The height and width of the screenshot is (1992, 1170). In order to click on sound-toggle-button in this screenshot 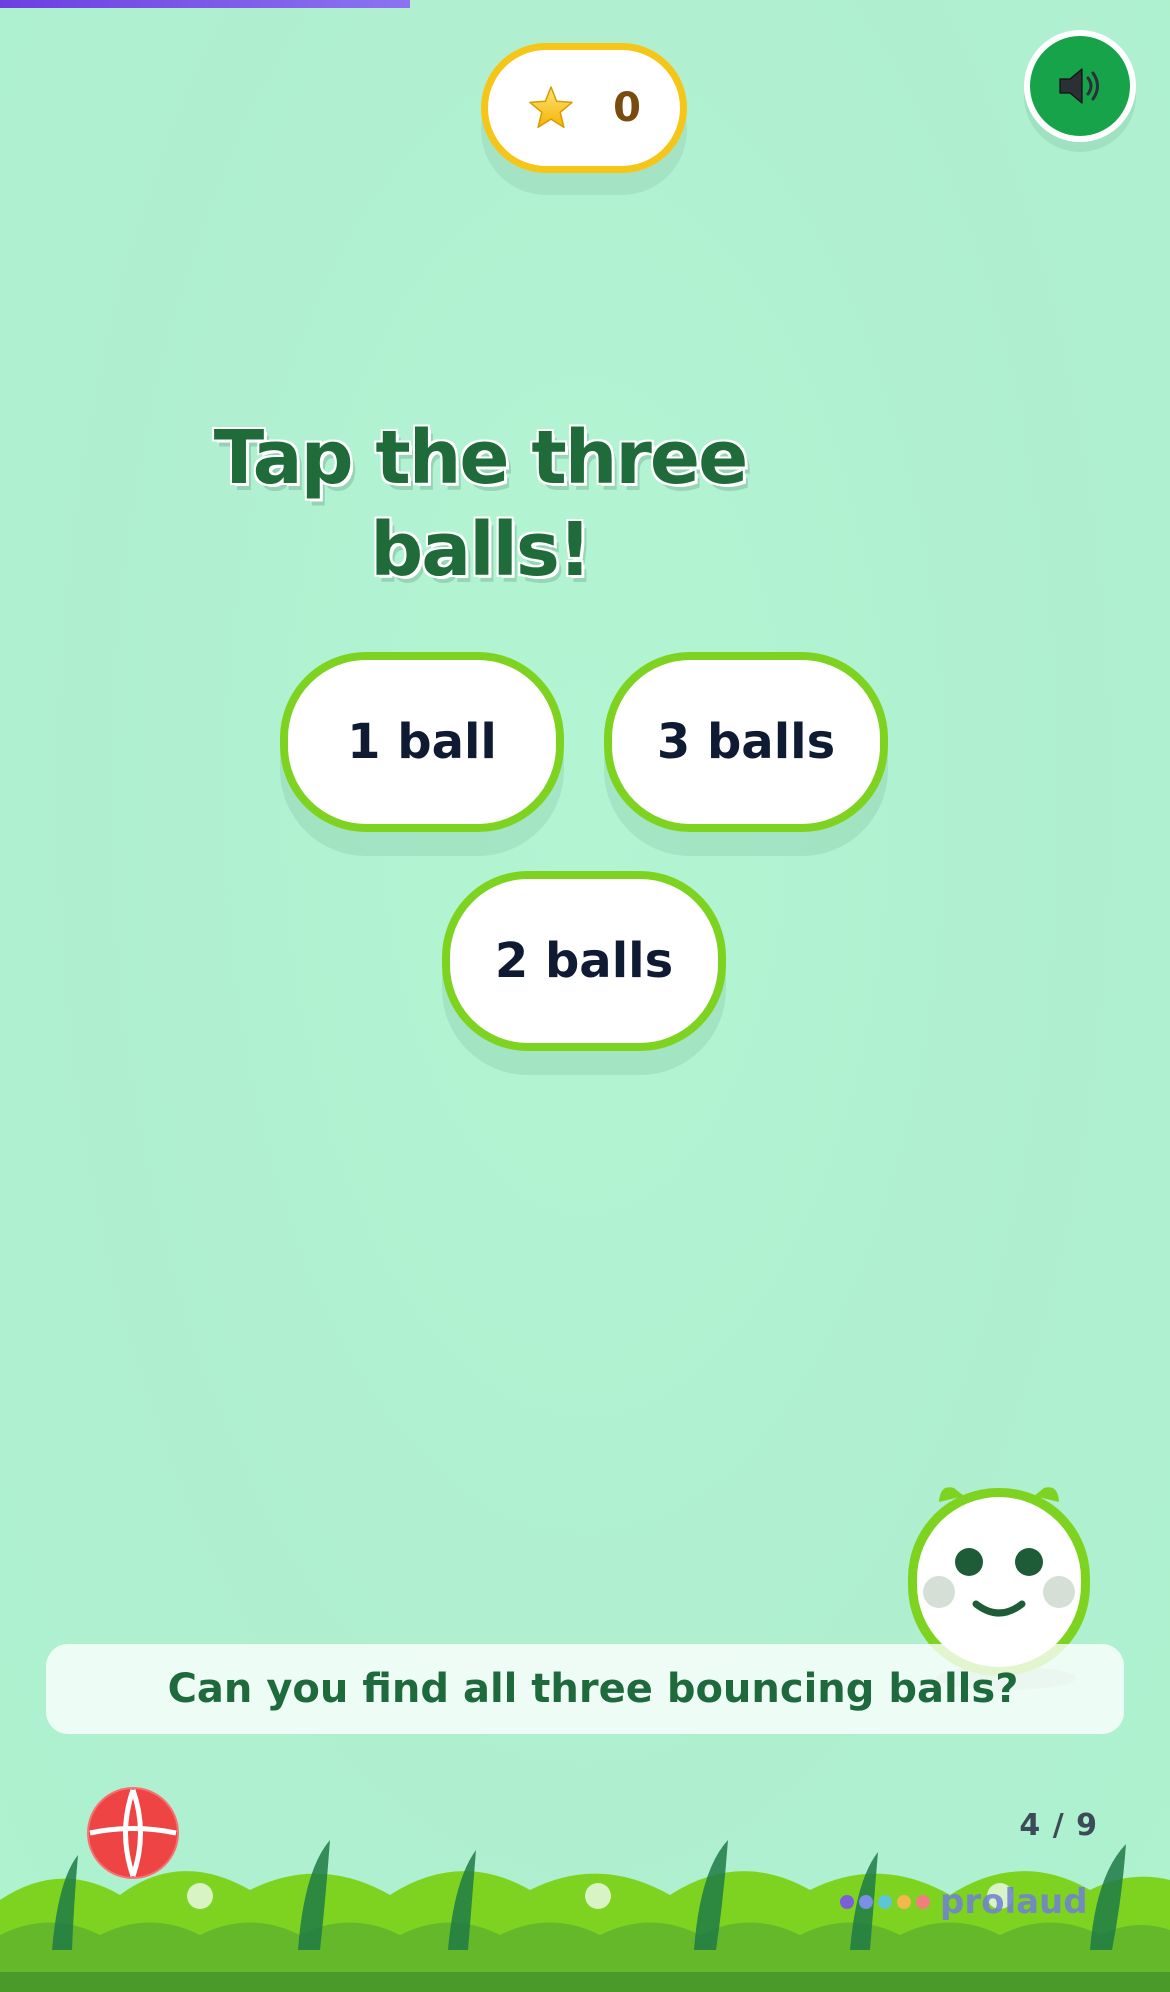, I will do `click(1080, 86)`.